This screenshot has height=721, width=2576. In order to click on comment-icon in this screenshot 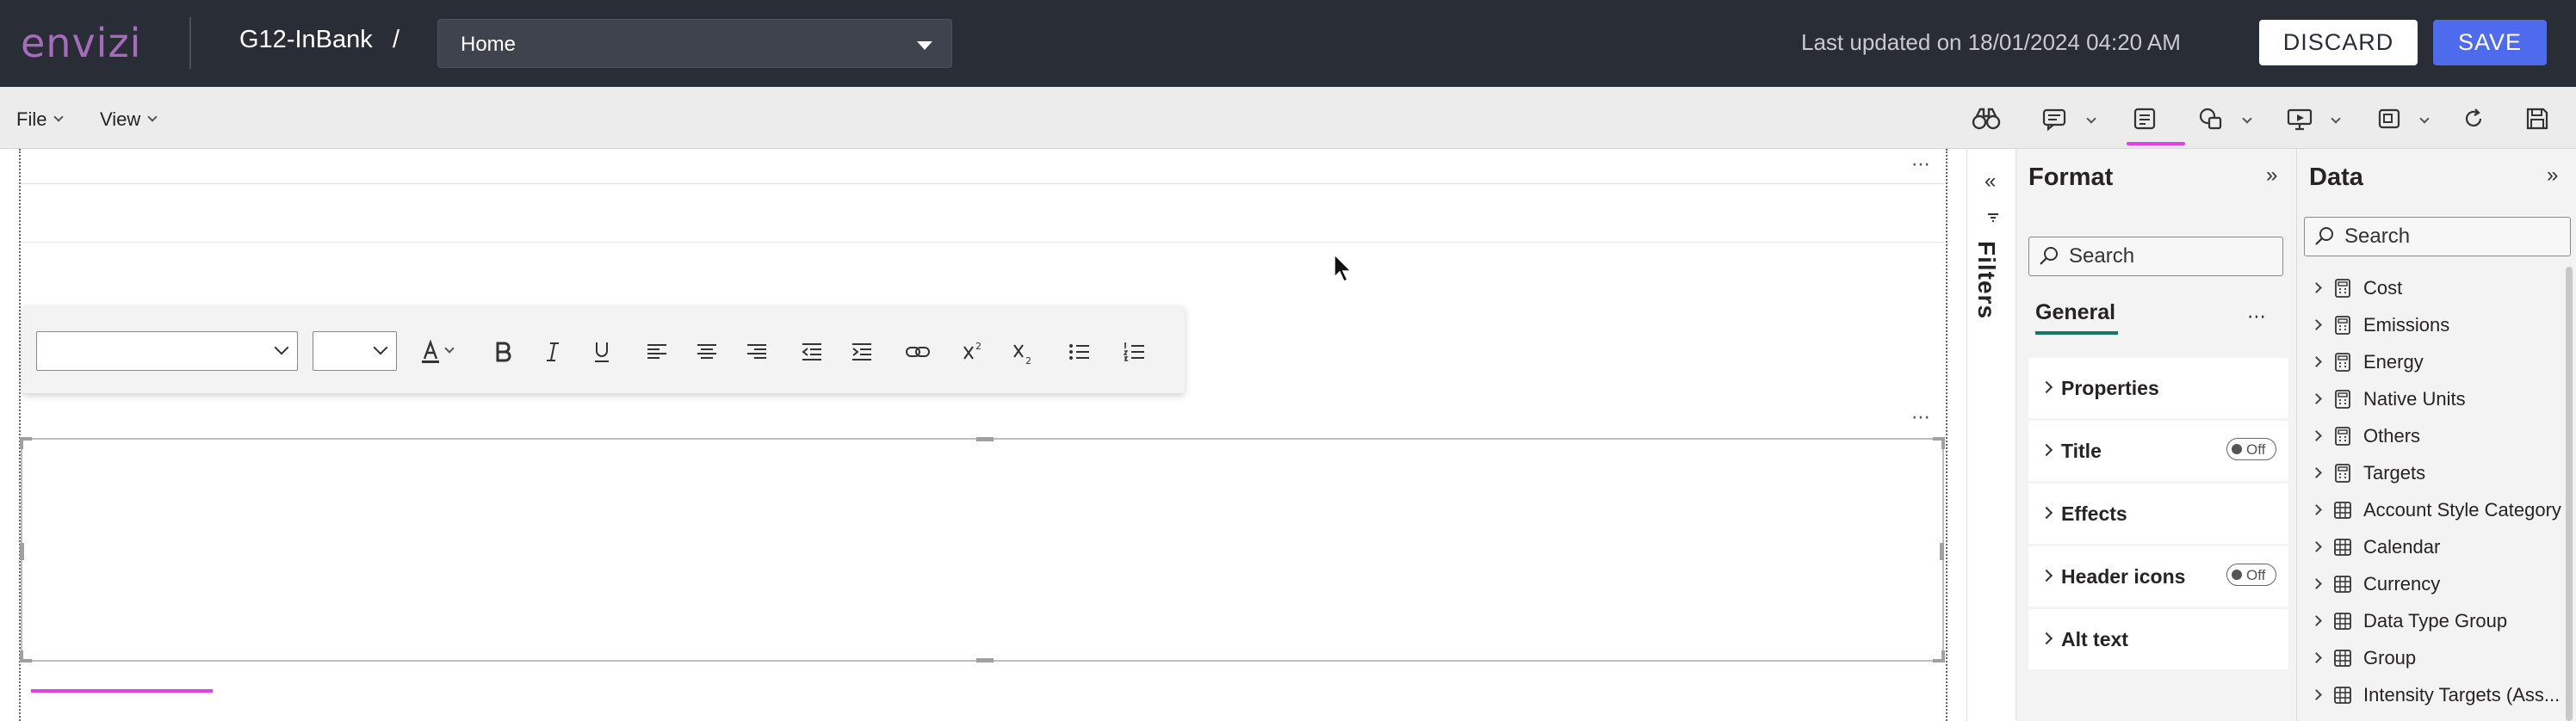, I will do `click(2055, 119)`.